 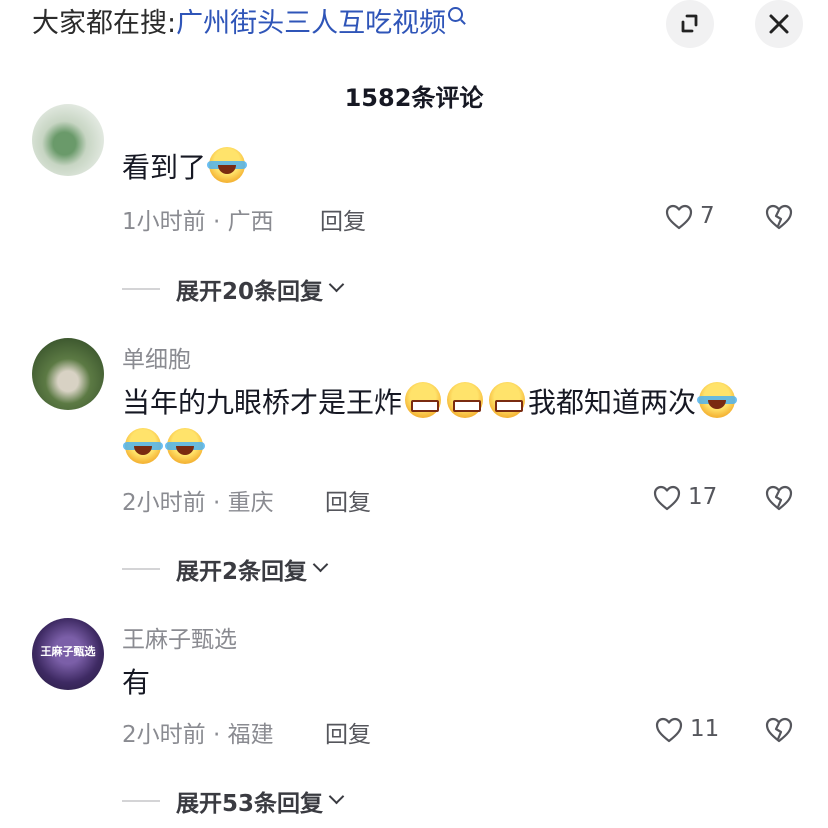 I want to click on comment-text-content: 有, so click(x=136, y=682).